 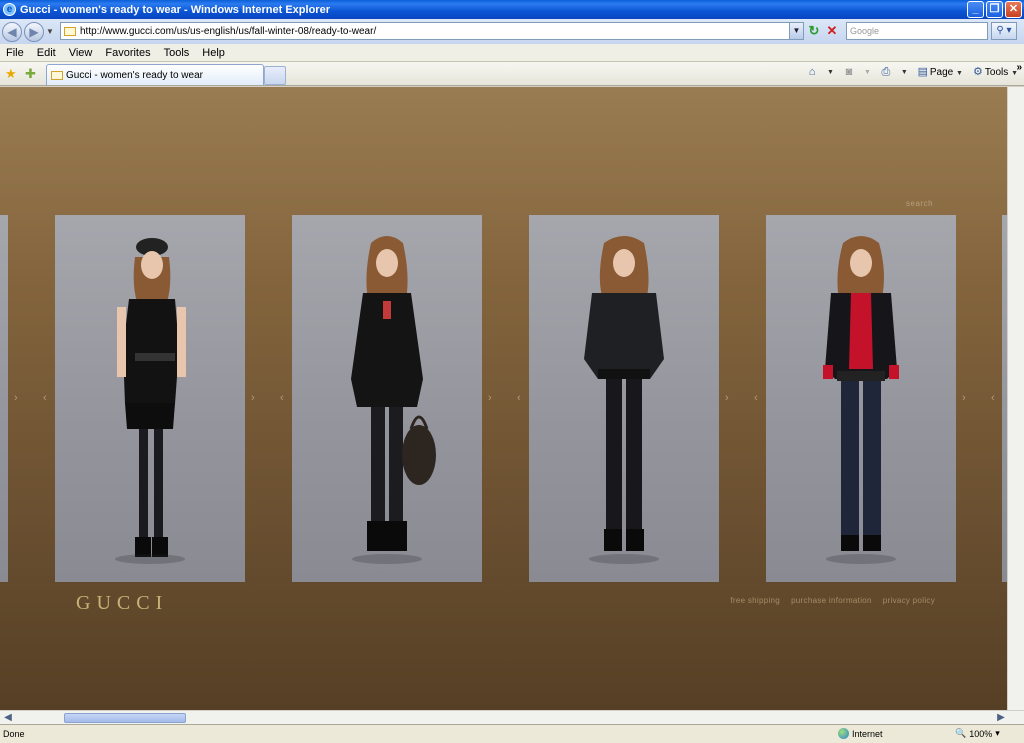 I want to click on refresh-button: ↻, so click(x=814, y=31).